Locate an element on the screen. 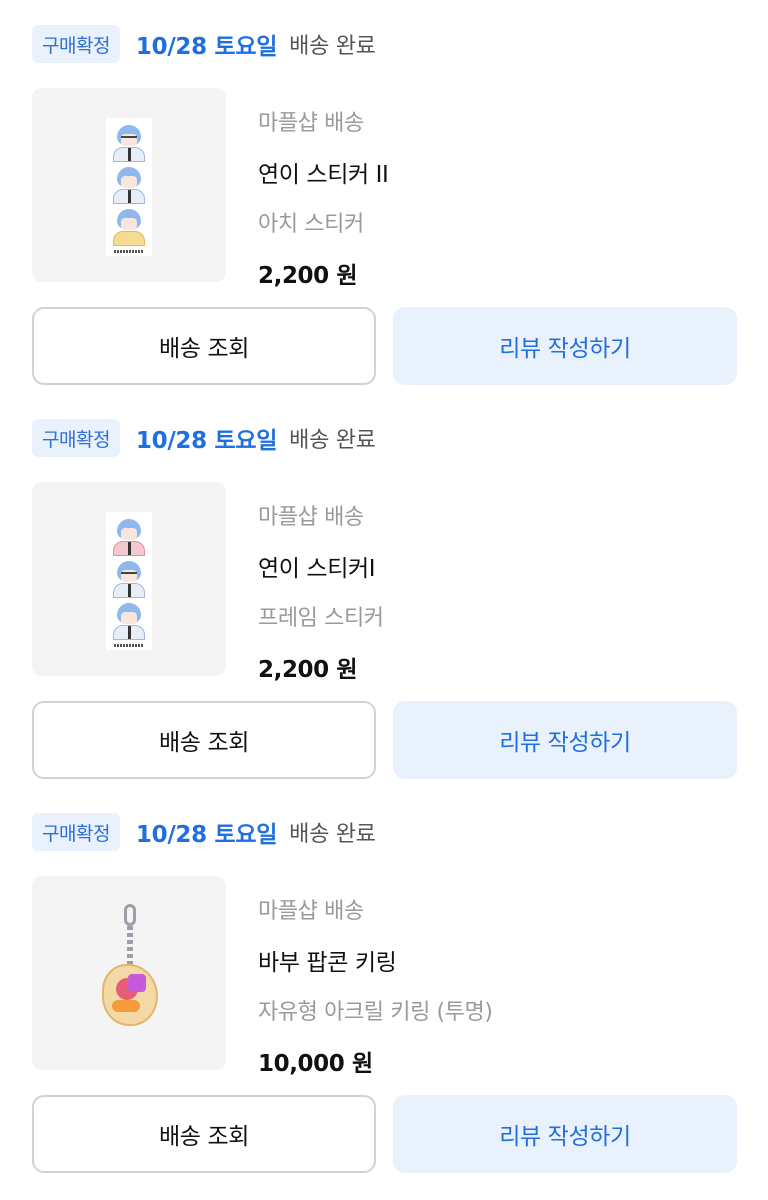  product-name: 연이 스티커 II is located at coordinates (498, 172).